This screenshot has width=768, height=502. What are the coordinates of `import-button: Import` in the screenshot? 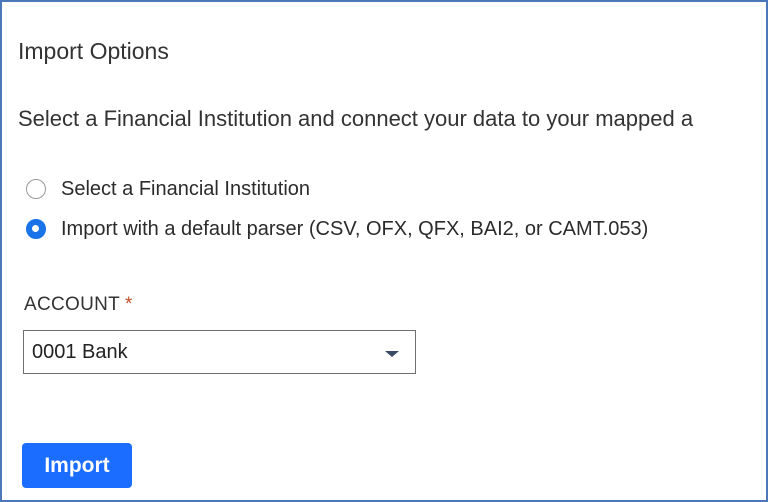 It's located at (77, 465).